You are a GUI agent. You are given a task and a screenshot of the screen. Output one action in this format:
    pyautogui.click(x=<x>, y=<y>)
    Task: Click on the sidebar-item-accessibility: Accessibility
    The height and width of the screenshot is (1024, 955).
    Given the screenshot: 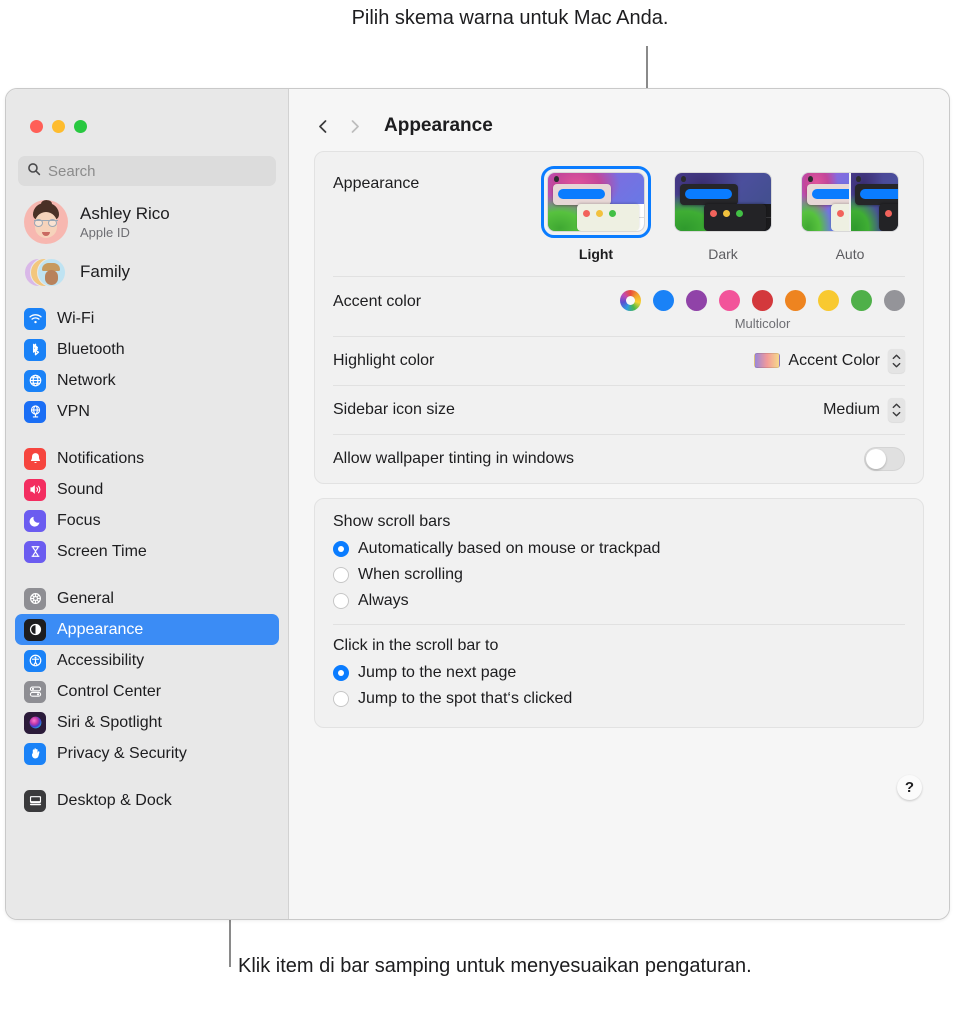 What is the action you would take?
    pyautogui.click(x=147, y=660)
    